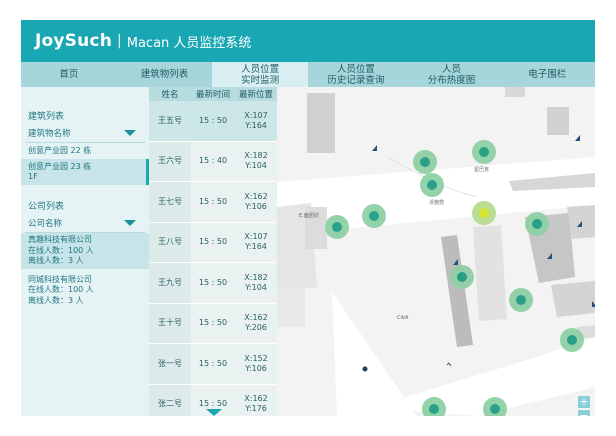 The width and height of the screenshot is (616, 436). I want to click on tab-heatmap: 人员 分布热度图, so click(452, 74).